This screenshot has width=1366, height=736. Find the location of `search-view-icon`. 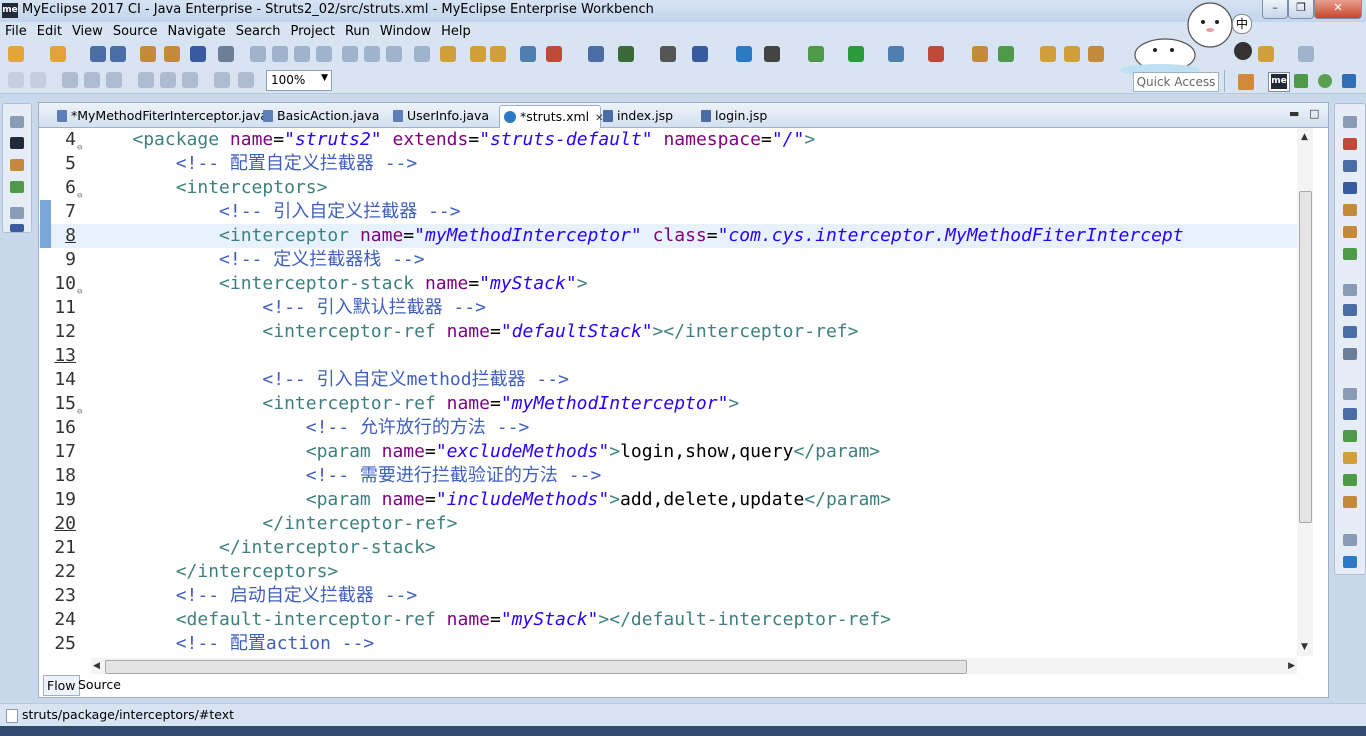

search-view-icon is located at coordinates (1350, 562).